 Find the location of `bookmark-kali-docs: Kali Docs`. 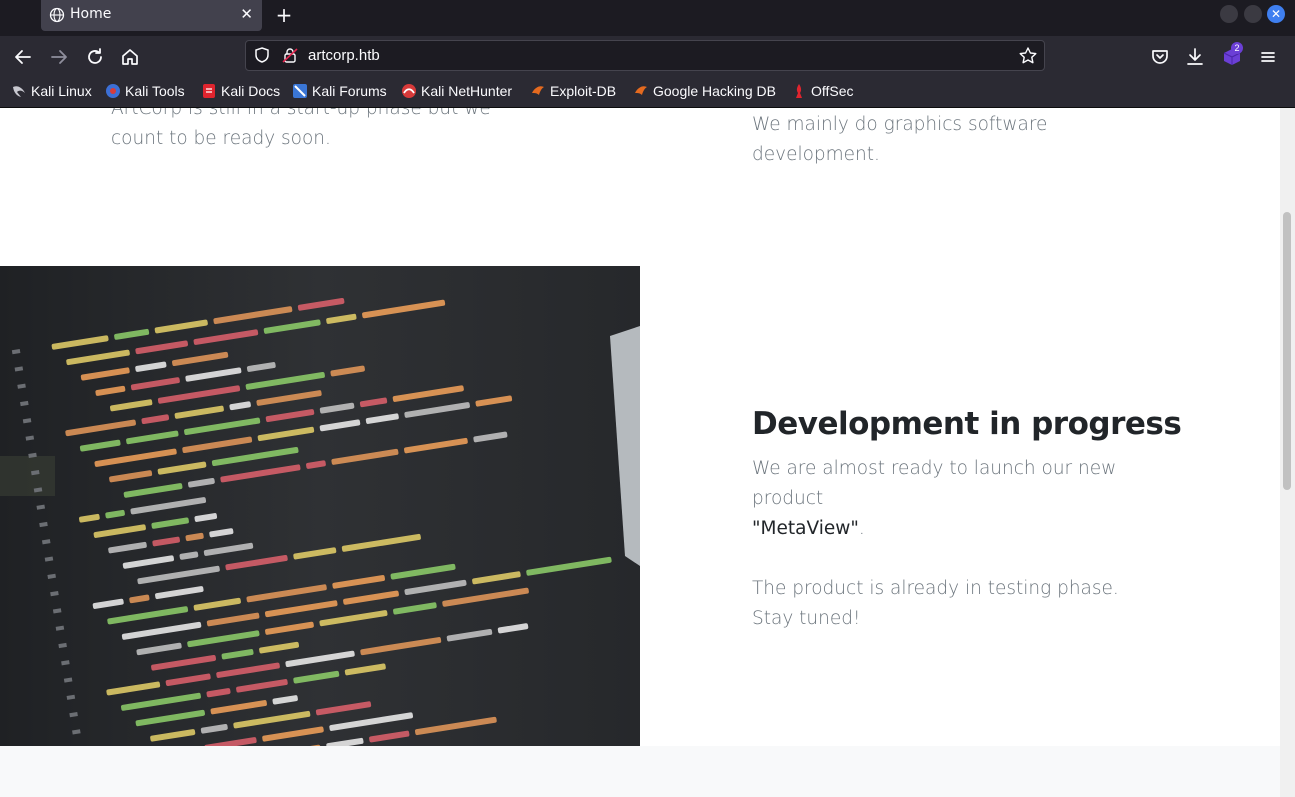

bookmark-kali-docs: Kali Docs is located at coordinates (240, 92).